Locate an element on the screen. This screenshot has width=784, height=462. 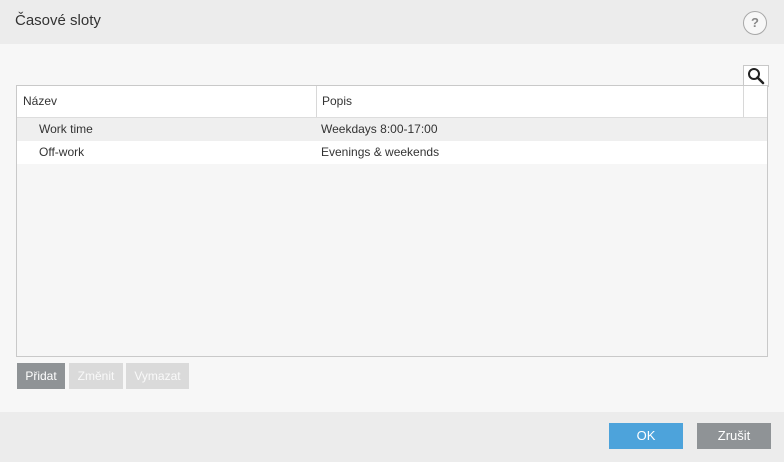
table-row: Off-work Evenings & weekends is located at coordinates (392, 152).